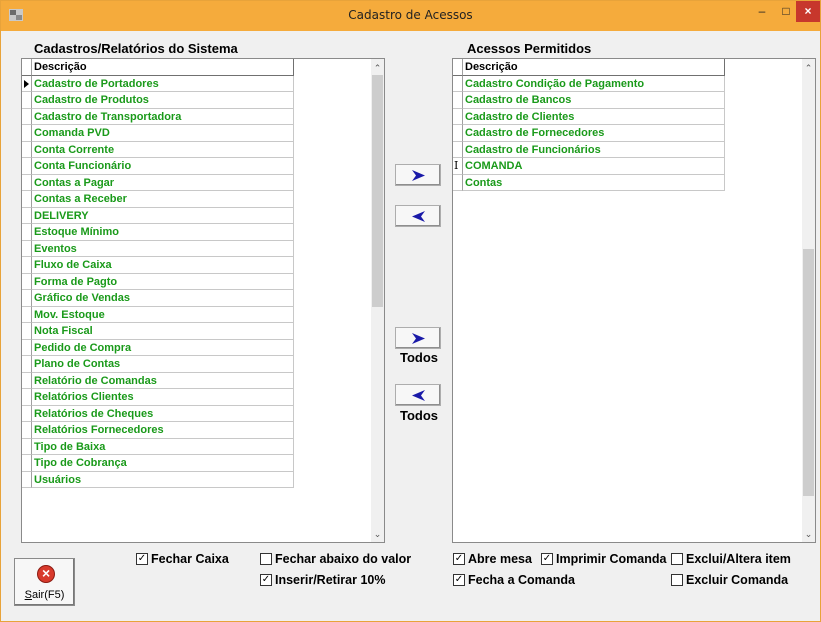  I want to click on list-item: Estoque Mínimo, so click(158, 232).